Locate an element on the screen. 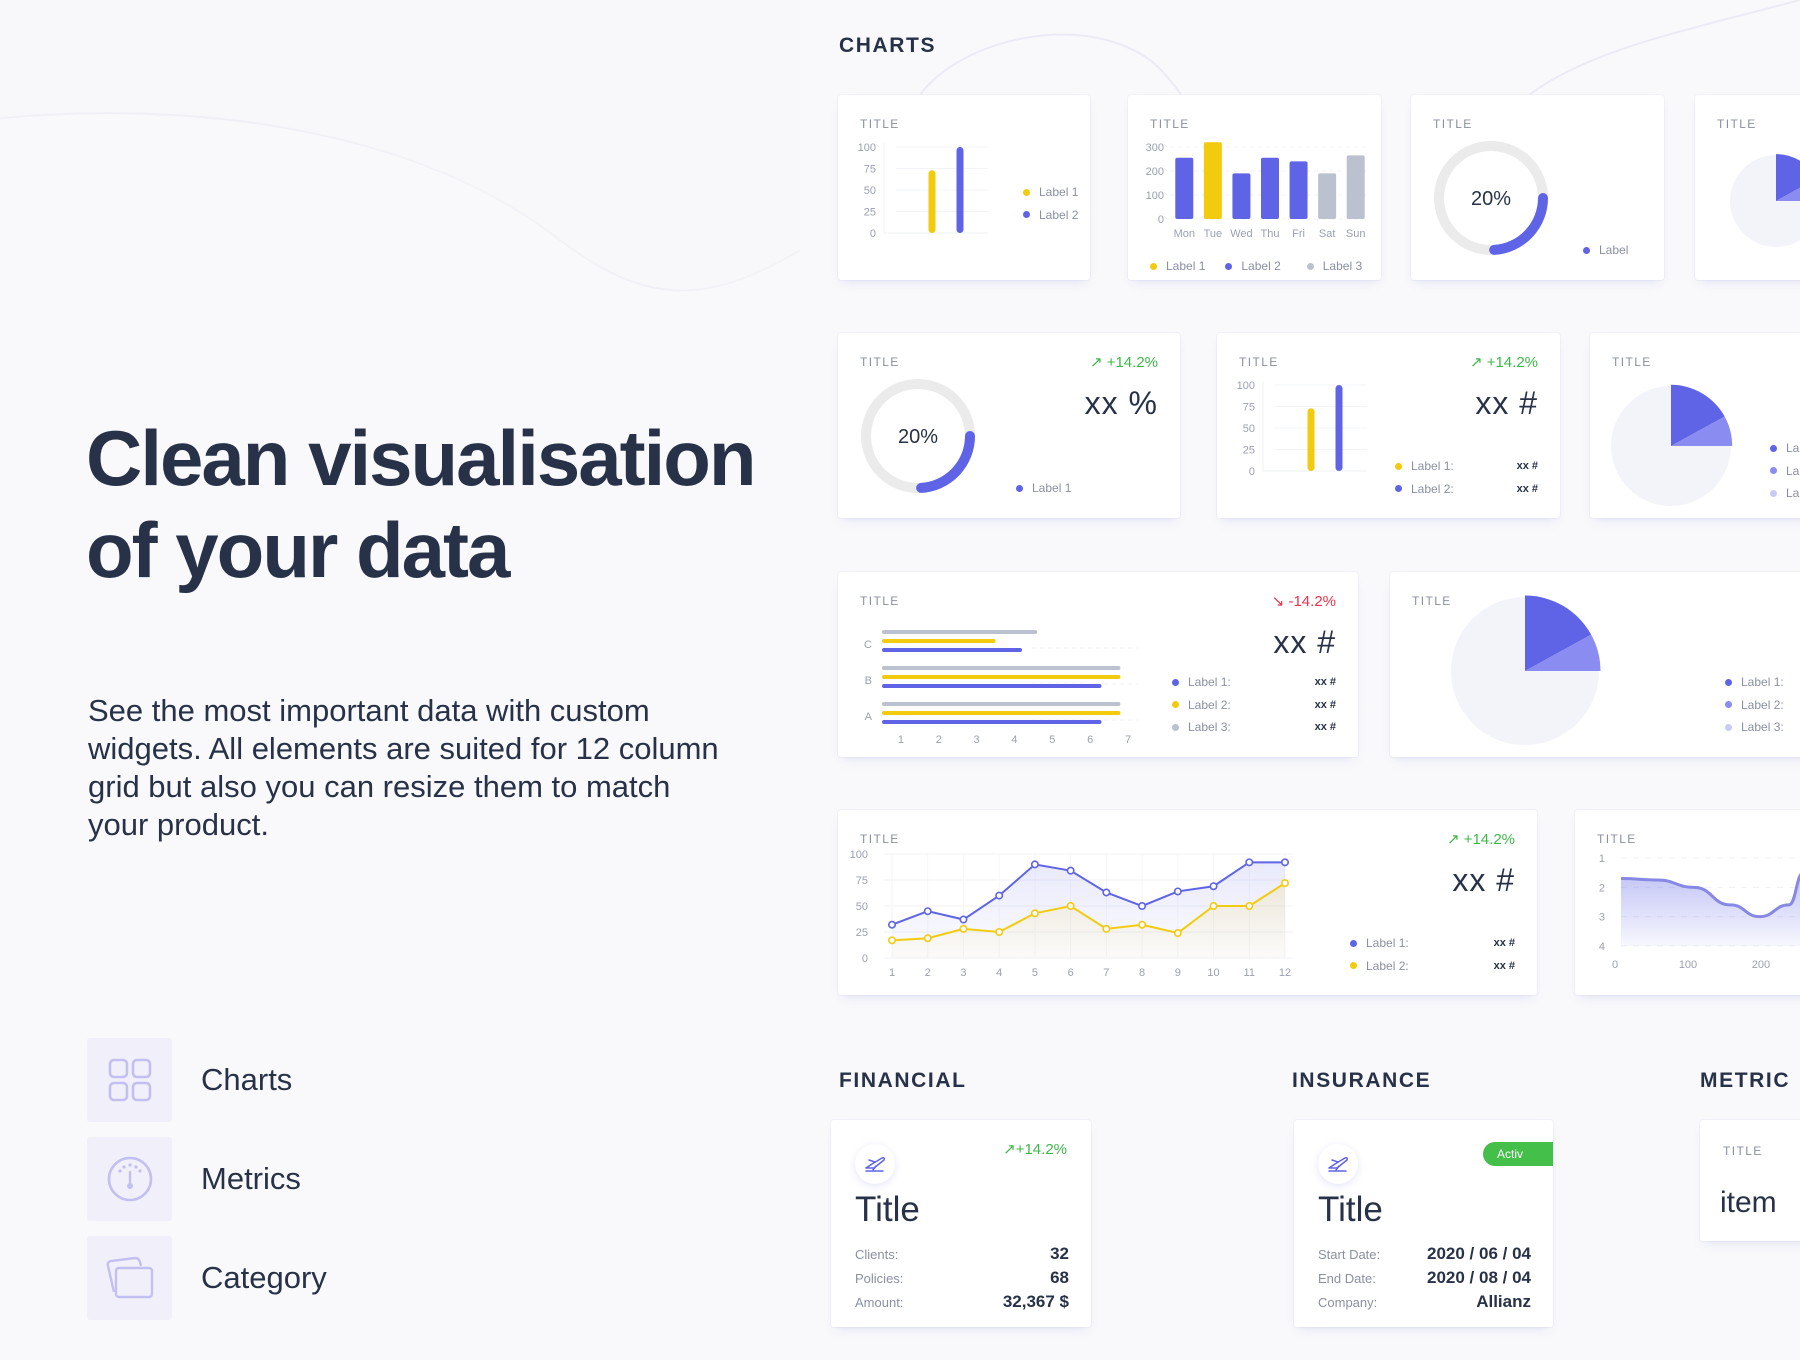 The width and height of the screenshot is (1800, 1360). x-tick-label: 10 is located at coordinates (1213, 973).